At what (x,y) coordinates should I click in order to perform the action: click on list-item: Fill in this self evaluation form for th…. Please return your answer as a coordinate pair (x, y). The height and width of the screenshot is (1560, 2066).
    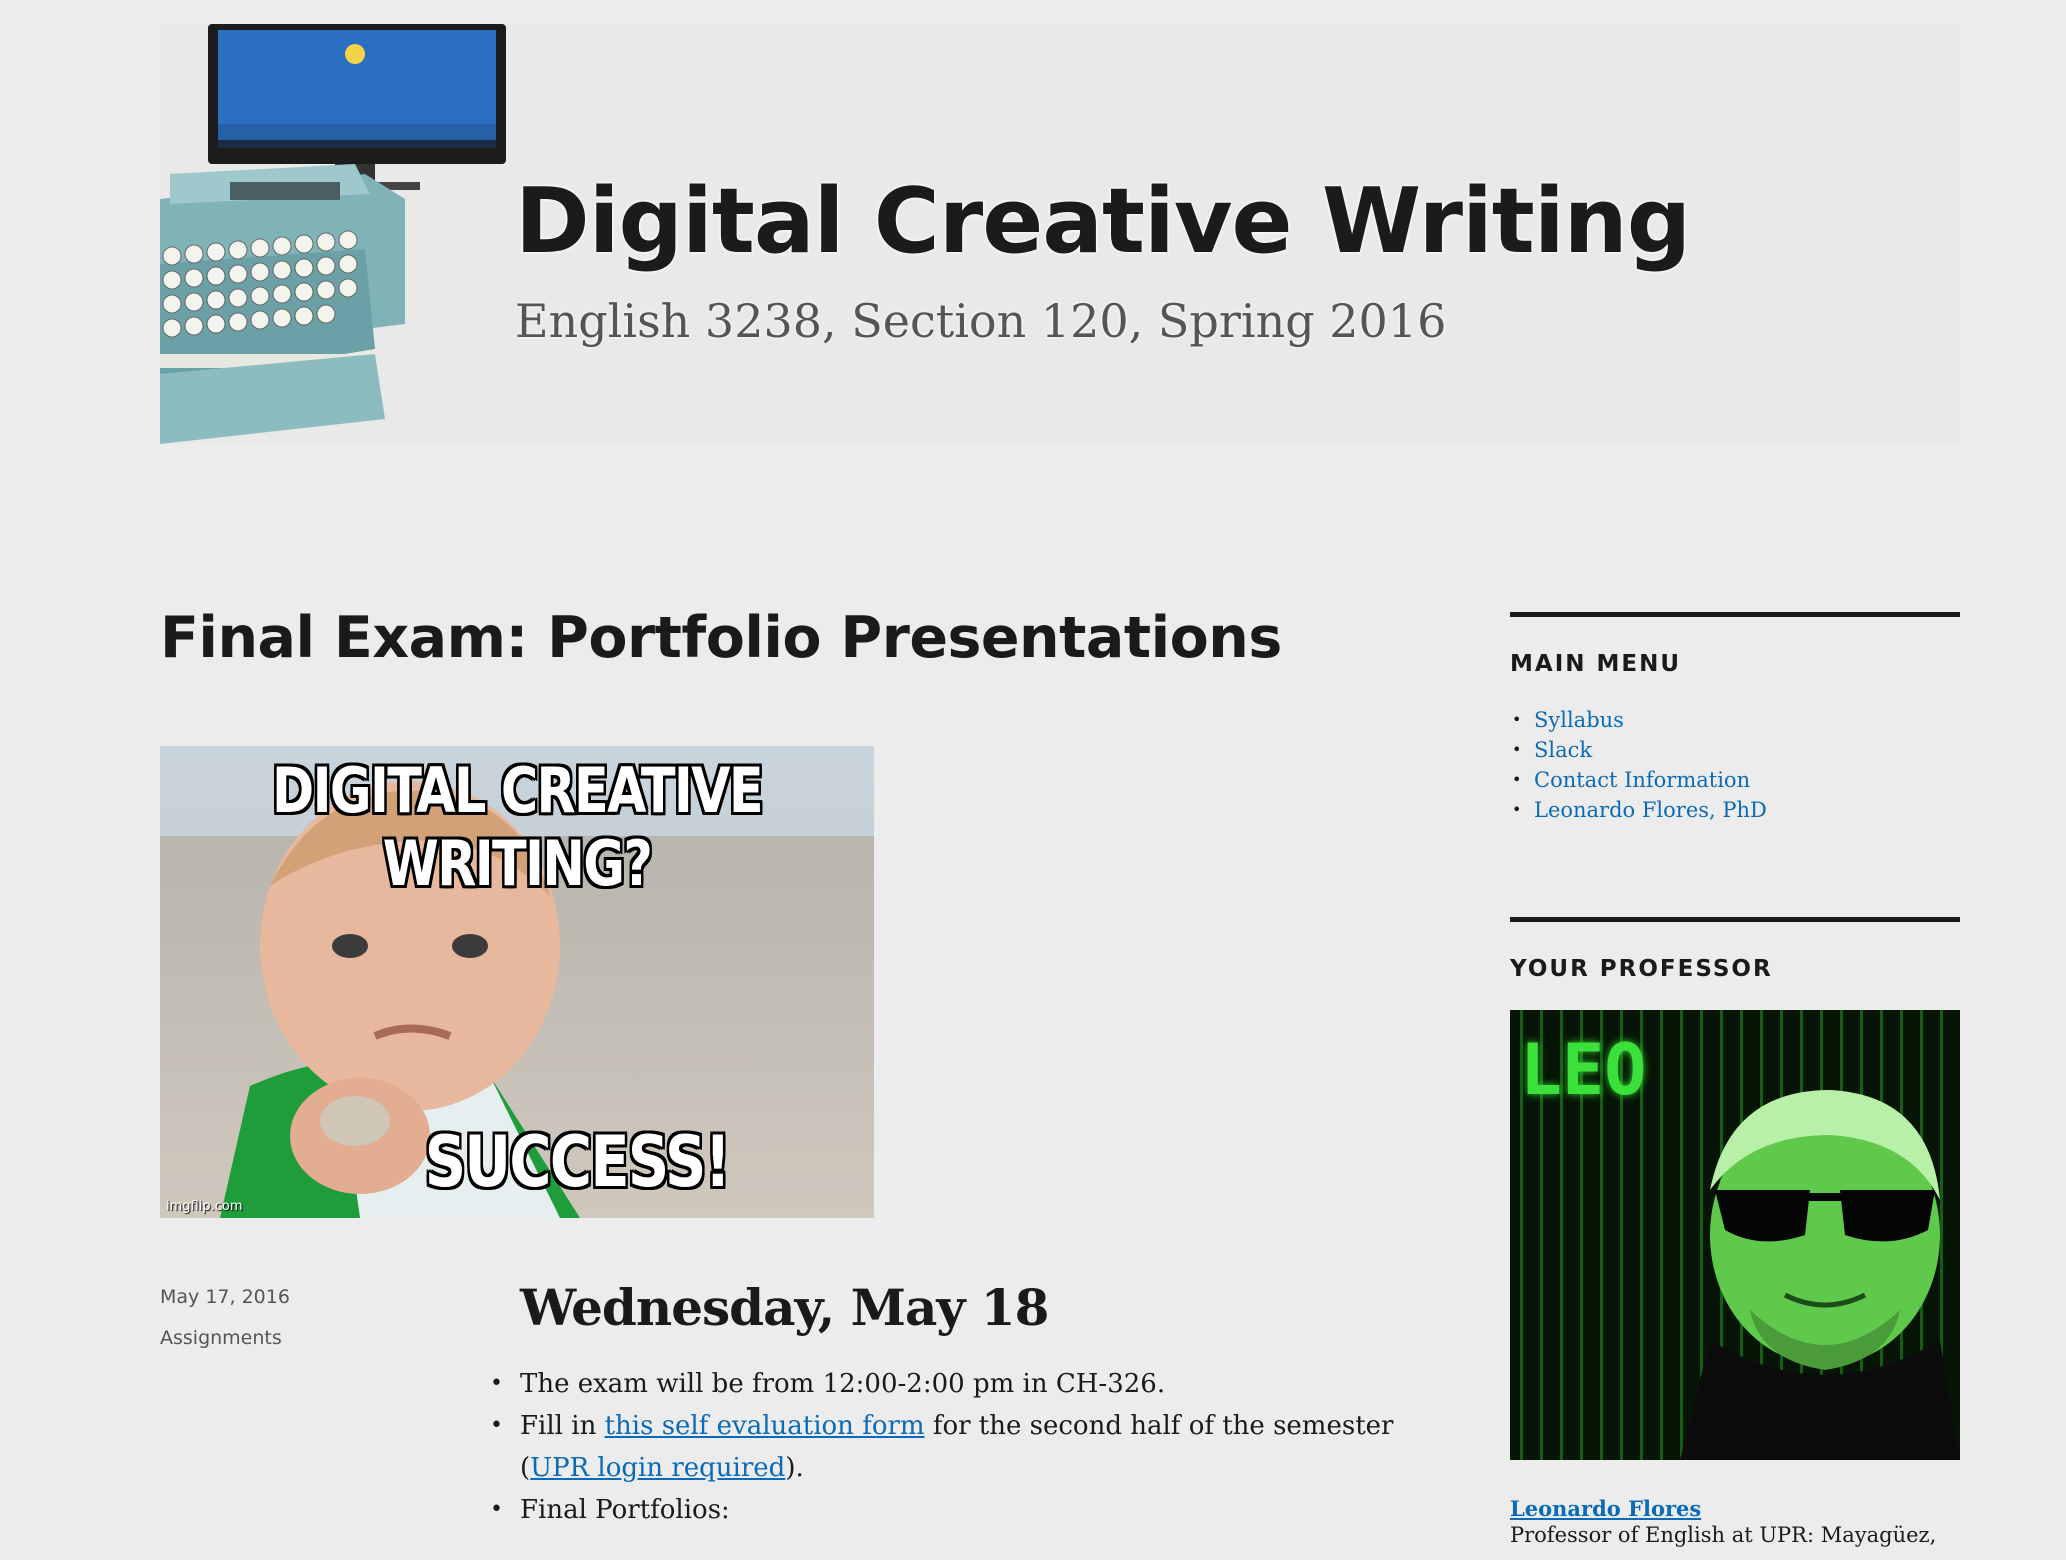
    Looking at the image, I should click on (945, 1447).